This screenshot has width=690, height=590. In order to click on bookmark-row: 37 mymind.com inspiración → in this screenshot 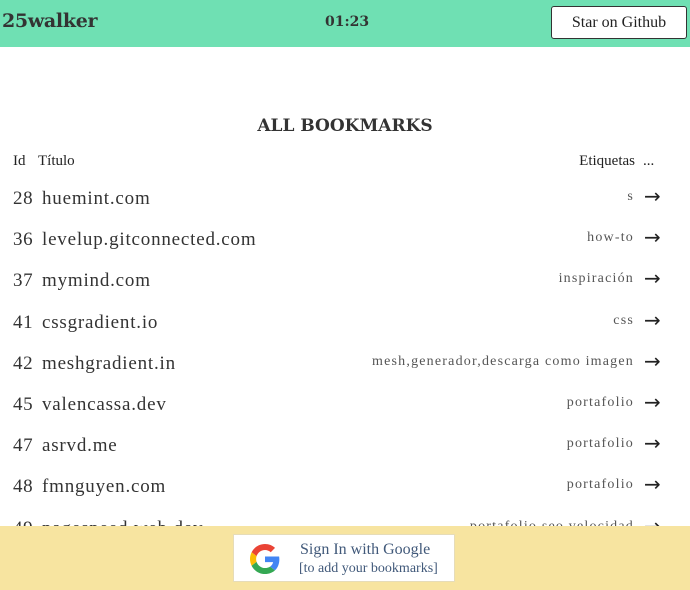, I will do `click(345, 280)`.